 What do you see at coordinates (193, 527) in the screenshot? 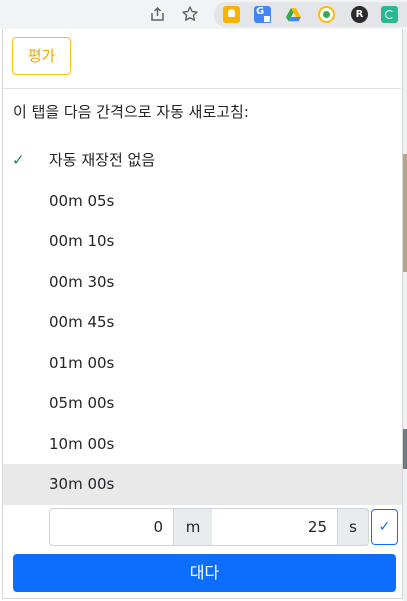
I see `minutes-unit-label: m` at bounding box center [193, 527].